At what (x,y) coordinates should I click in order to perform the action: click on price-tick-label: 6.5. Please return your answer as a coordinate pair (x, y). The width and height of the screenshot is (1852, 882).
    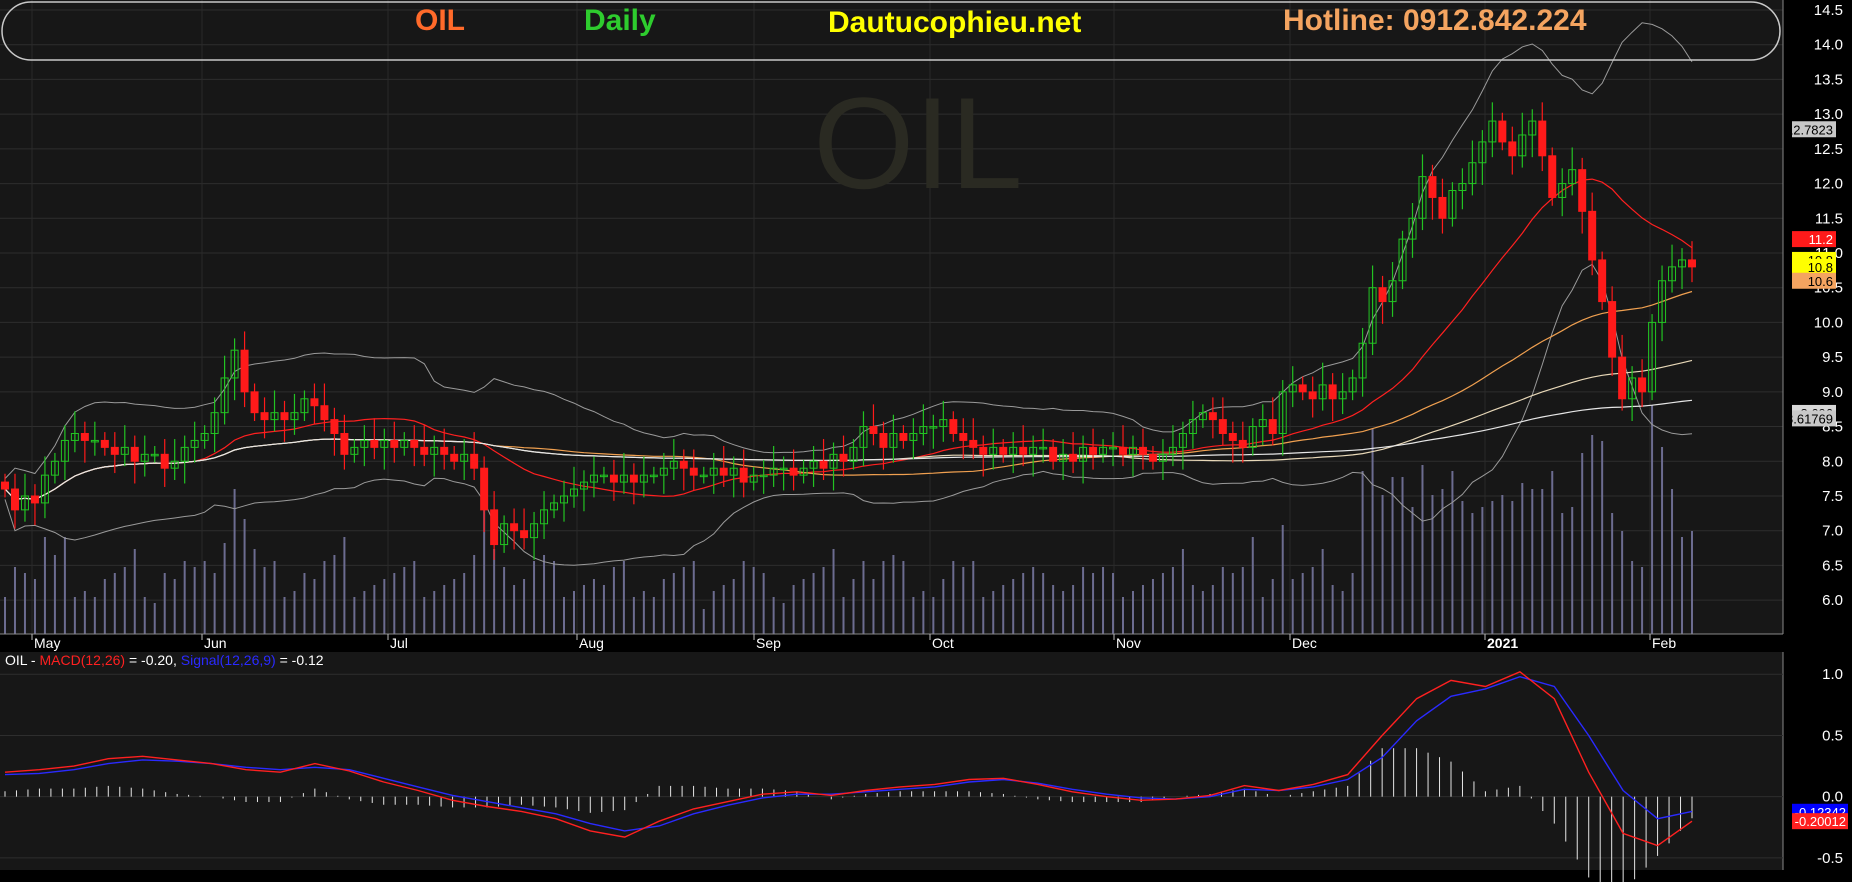
    Looking at the image, I should click on (1832, 565).